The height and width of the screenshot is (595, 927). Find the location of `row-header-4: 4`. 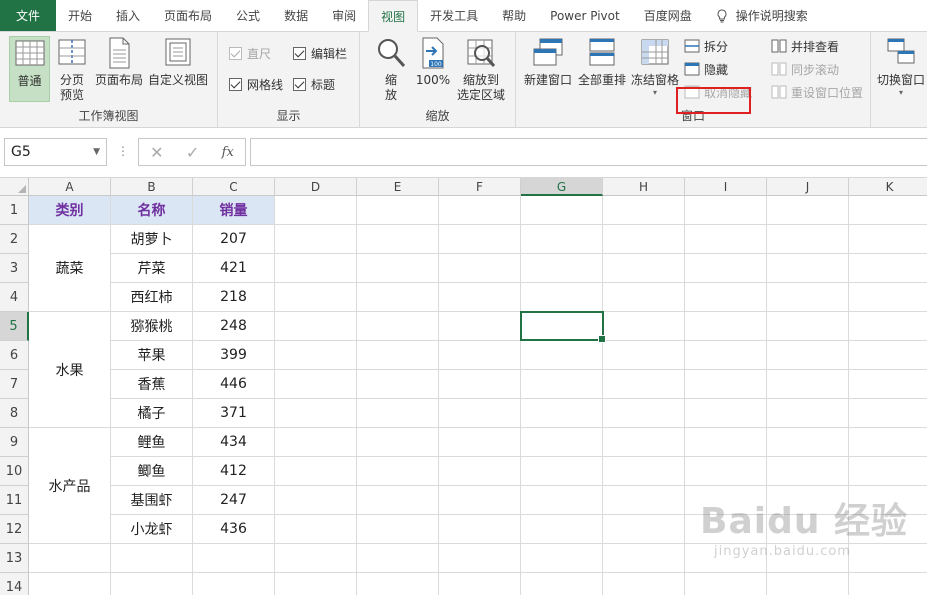

row-header-4: 4 is located at coordinates (14, 297).